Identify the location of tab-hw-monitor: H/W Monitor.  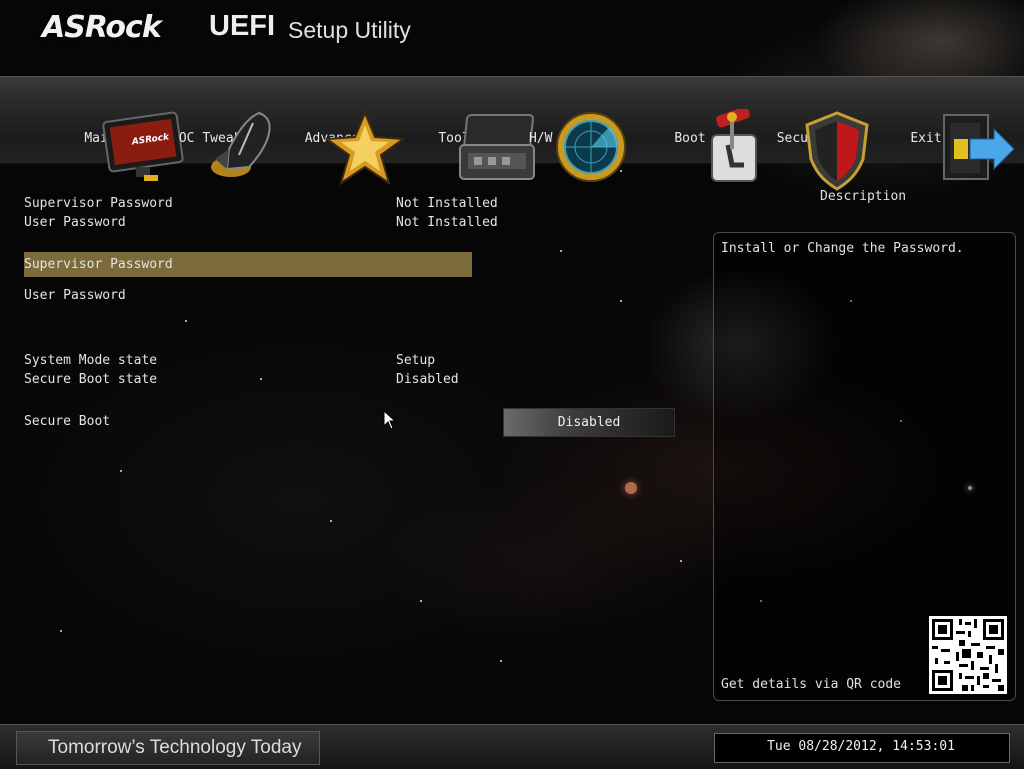
(572, 147).